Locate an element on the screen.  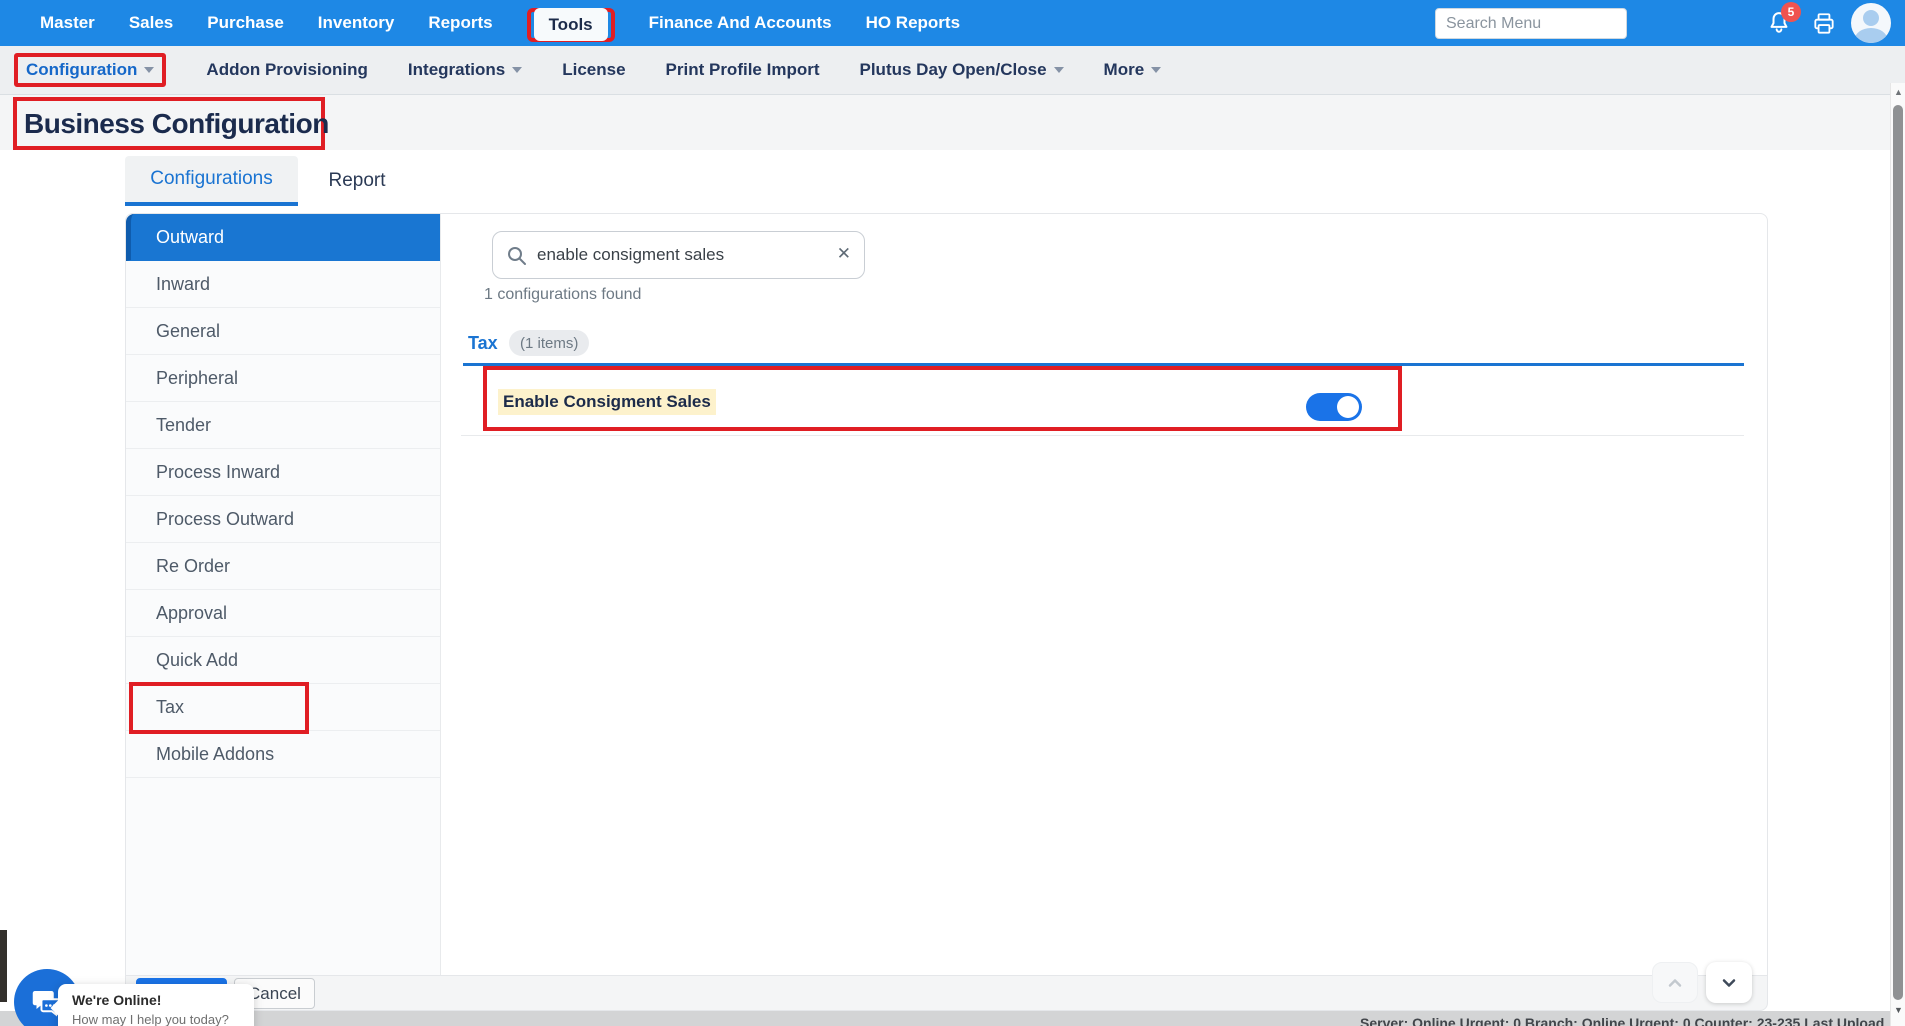
subnav-item-label: More is located at coordinates (1124, 69).